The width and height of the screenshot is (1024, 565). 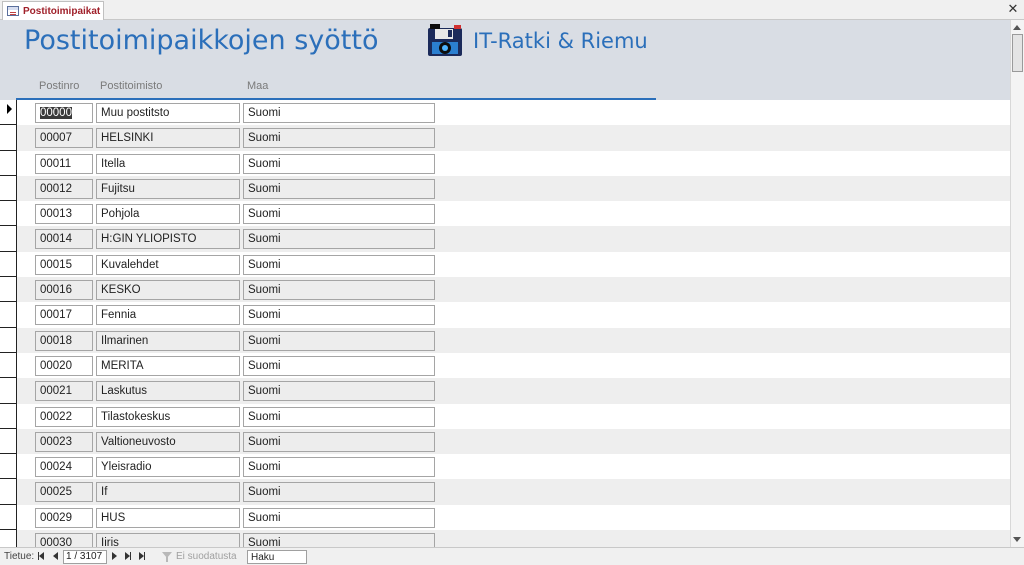 What do you see at coordinates (1013, 9) in the screenshot?
I see `close-icon: ✕` at bounding box center [1013, 9].